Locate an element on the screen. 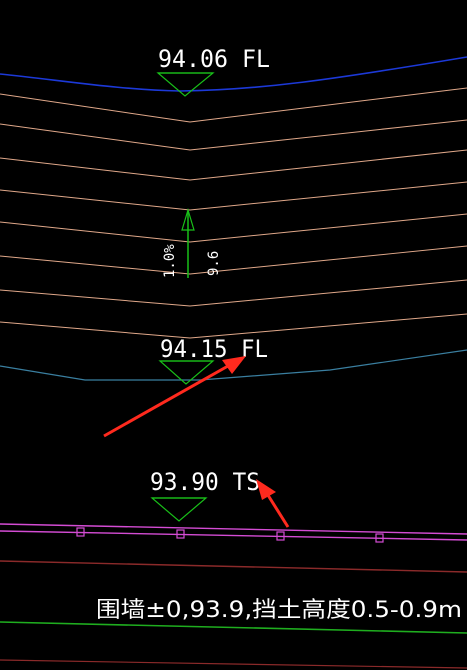 The image size is (467, 670). elevation-label-mid: 94.15 FL is located at coordinates (214, 349).